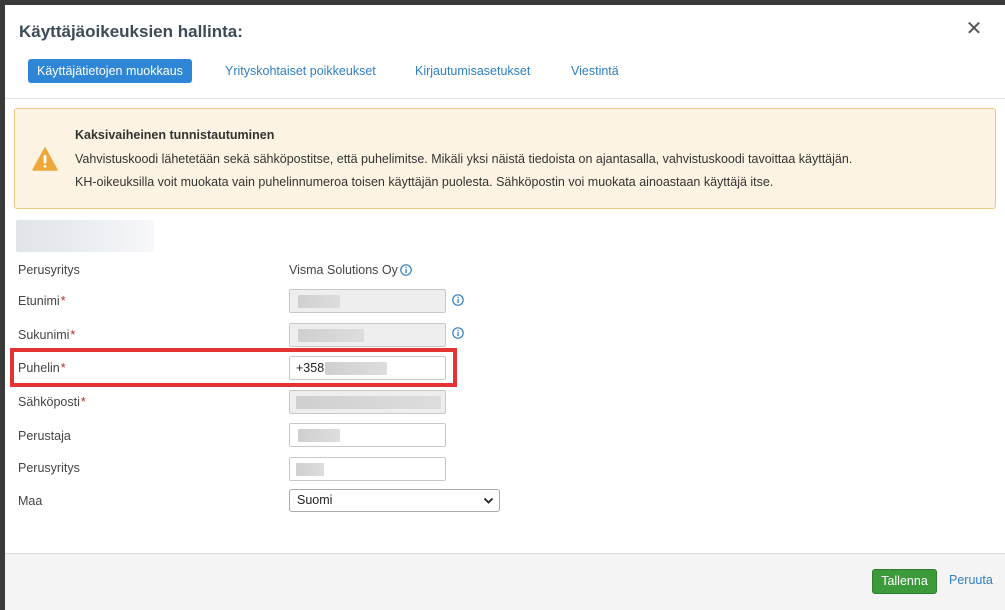 The image size is (1005, 610). Describe the element at coordinates (367, 301) in the screenshot. I see `etunimi-field` at that location.